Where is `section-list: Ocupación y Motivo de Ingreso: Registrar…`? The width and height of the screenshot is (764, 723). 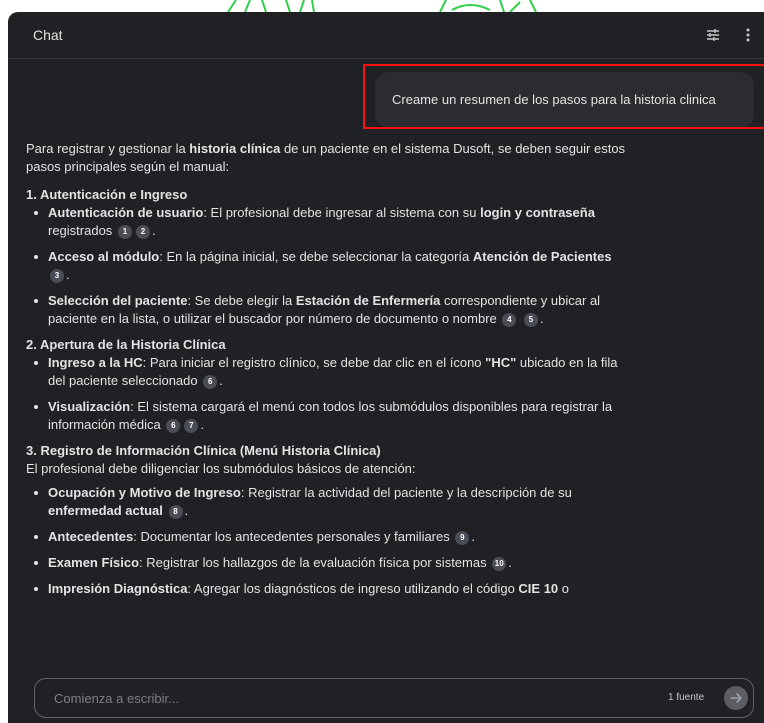 section-list: Ocupación y Motivo de Ingreso: Registrar… is located at coordinates (326, 541).